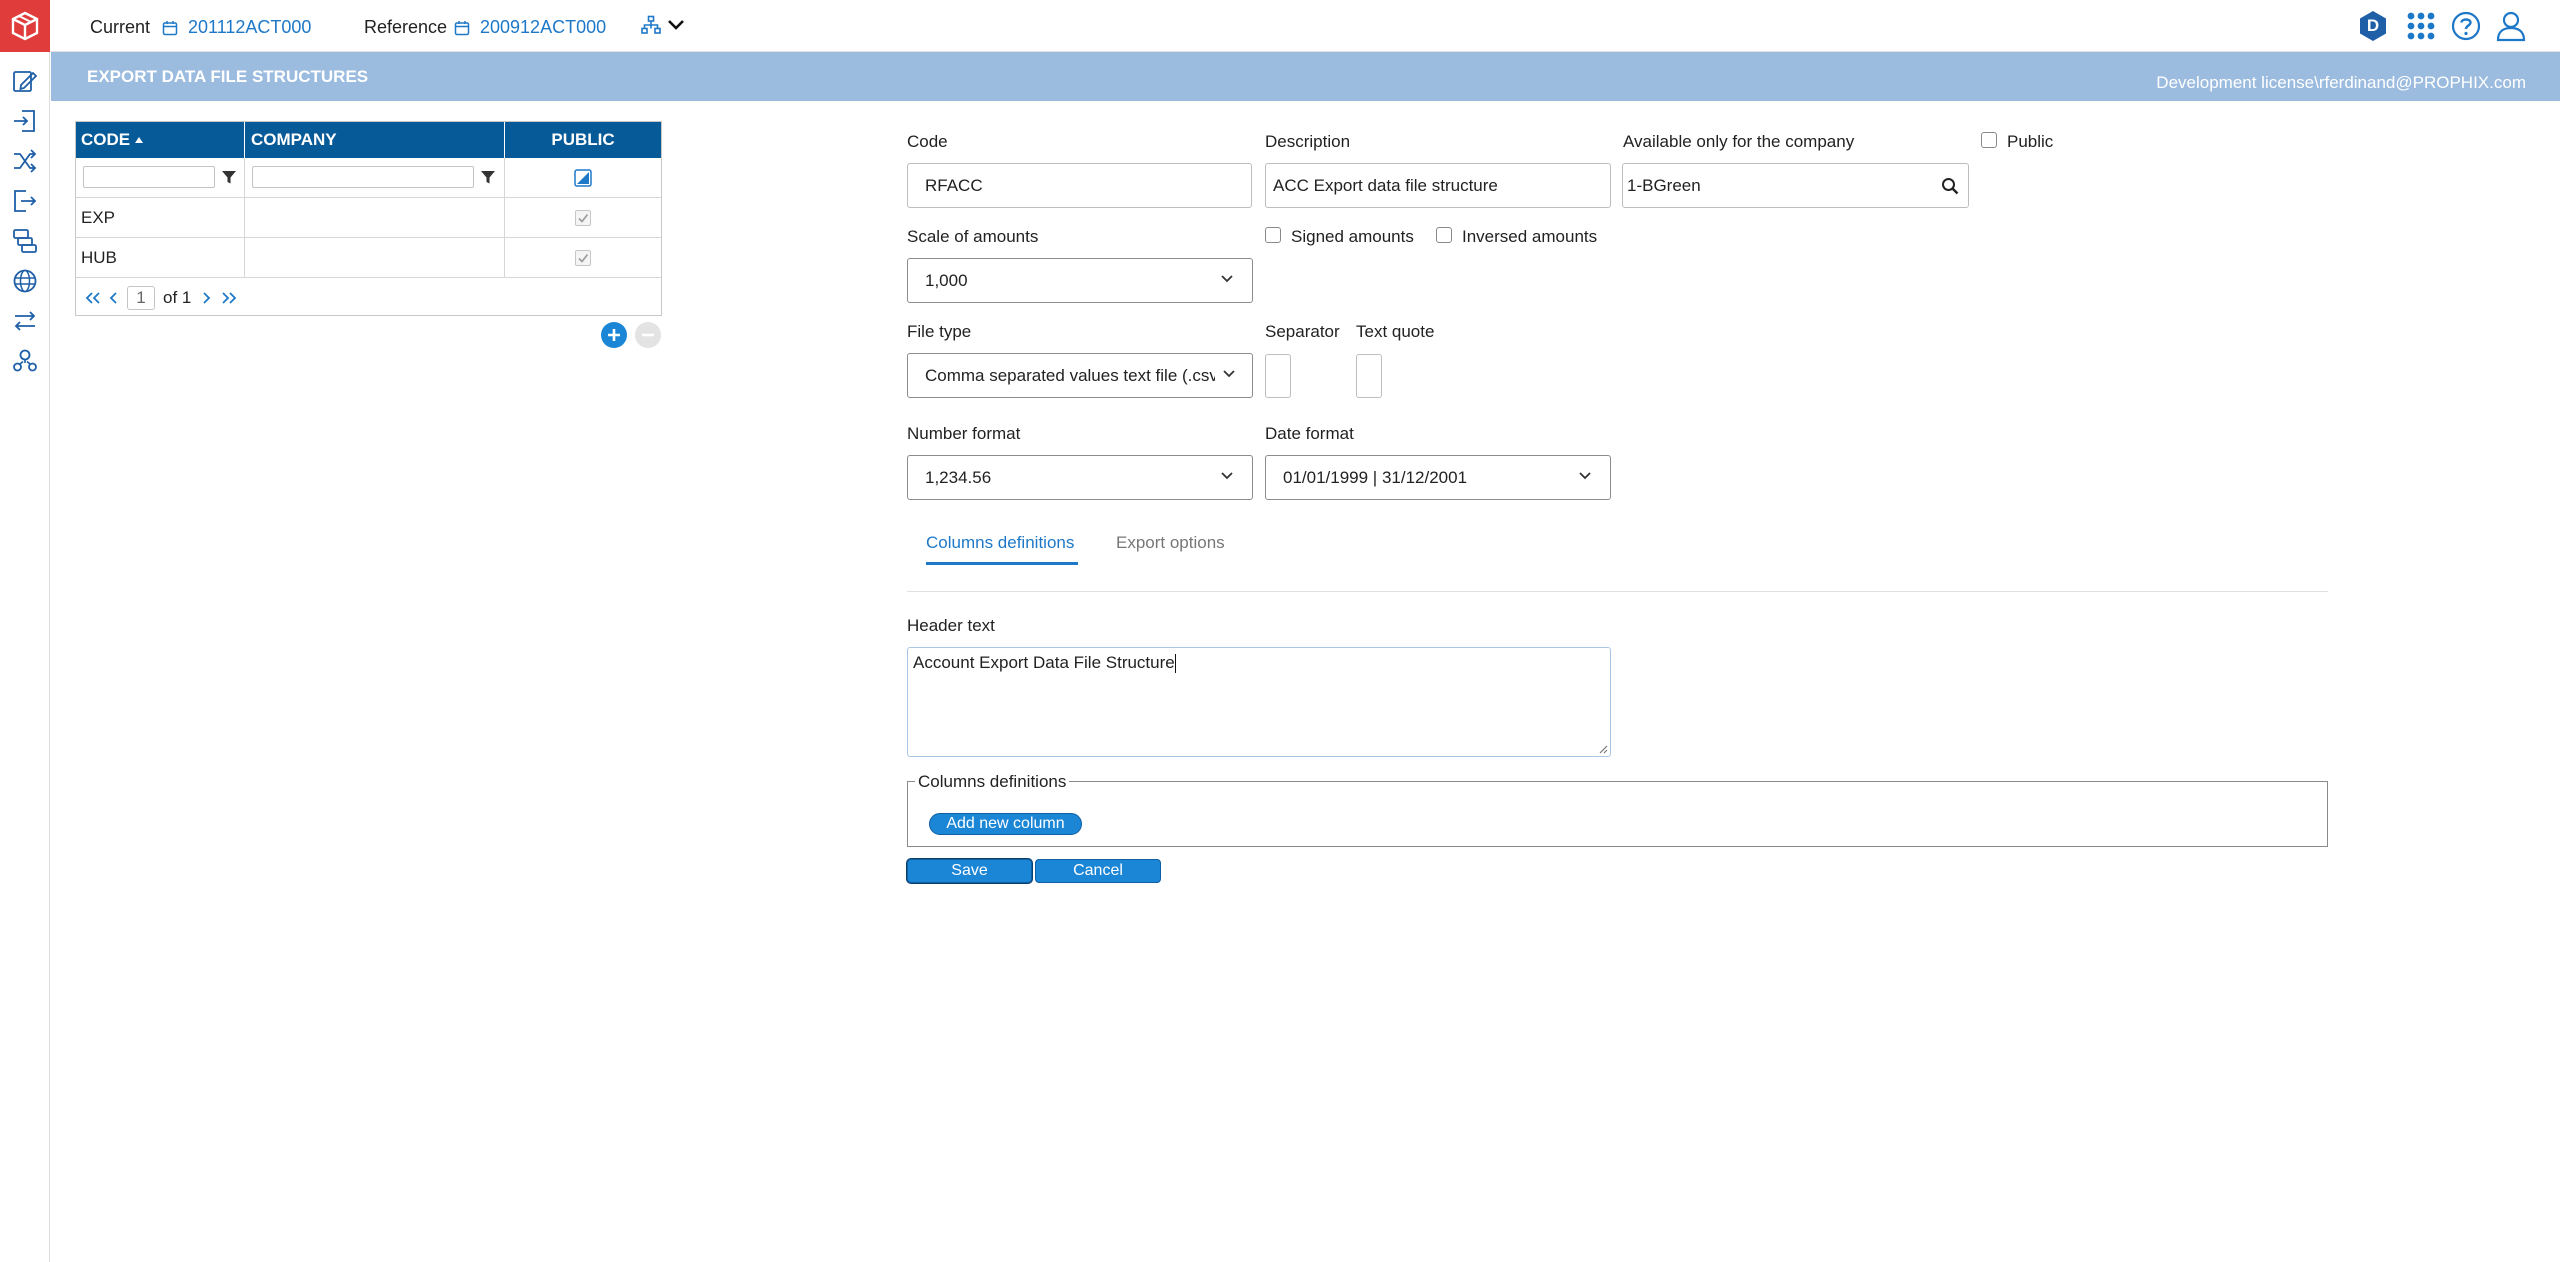 This screenshot has height=1262, width=2560. I want to click on header-text-area: Account Export Data File Structure, so click(1259, 702).